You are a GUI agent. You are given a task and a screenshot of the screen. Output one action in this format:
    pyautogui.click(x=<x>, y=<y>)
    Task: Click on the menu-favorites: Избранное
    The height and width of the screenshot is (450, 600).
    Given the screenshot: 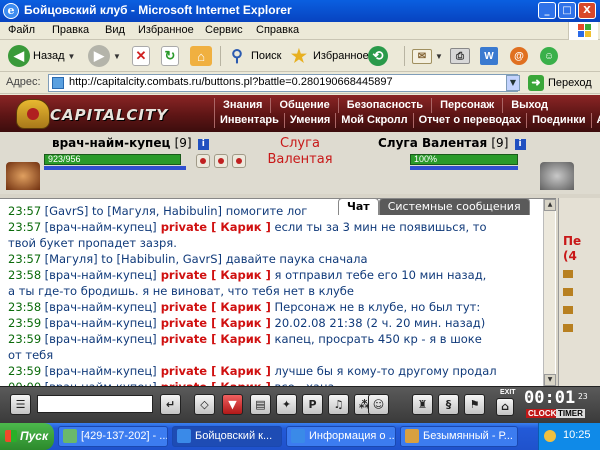 What is the action you would take?
    pyautogui.click(x=166, y=30)
    